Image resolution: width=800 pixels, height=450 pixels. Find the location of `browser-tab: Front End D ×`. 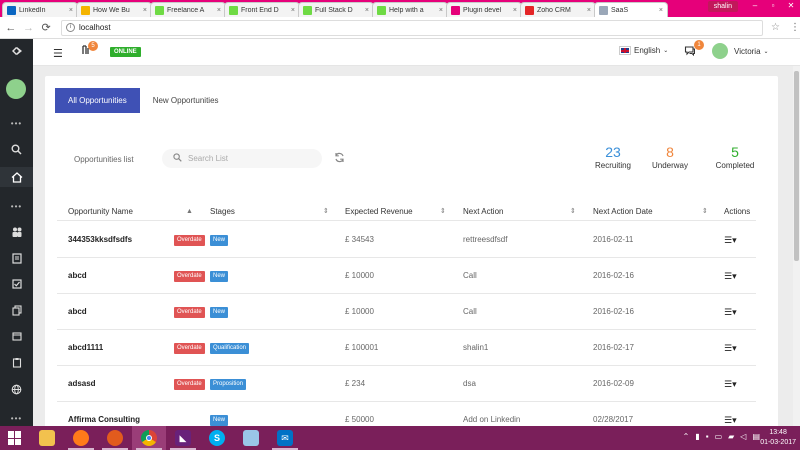

browser-tab: Front End D × is located at coordinates (262, 9).